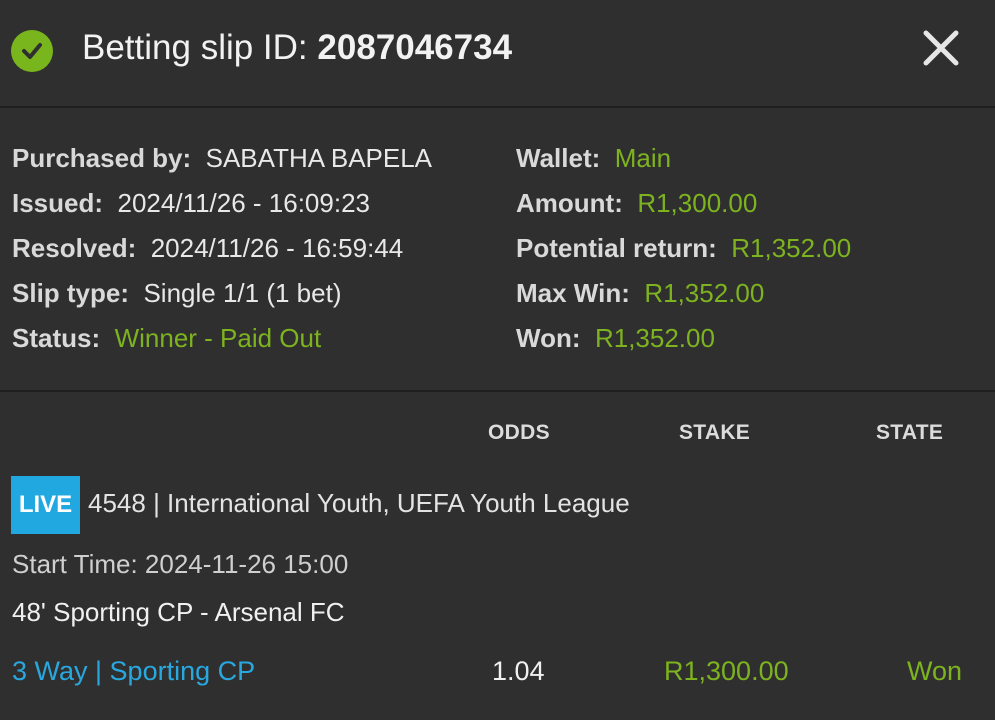 Image resolution: width=995 pixels, height=720 pixels. What do you see at coordinates (726, 671) in the screenshot?
I see `bet-stake: R1,300.00` at bounding box center [726, 671].